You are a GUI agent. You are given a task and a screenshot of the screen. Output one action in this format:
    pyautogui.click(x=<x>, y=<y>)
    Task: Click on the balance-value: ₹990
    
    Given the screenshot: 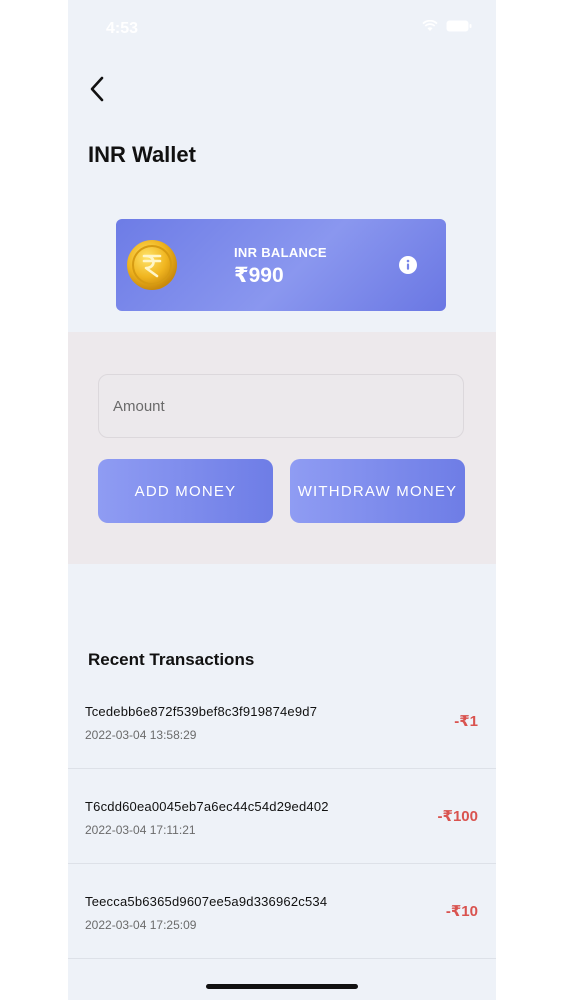 What is the action you would take?
    pyautogui.click(x=259, y=275)
    